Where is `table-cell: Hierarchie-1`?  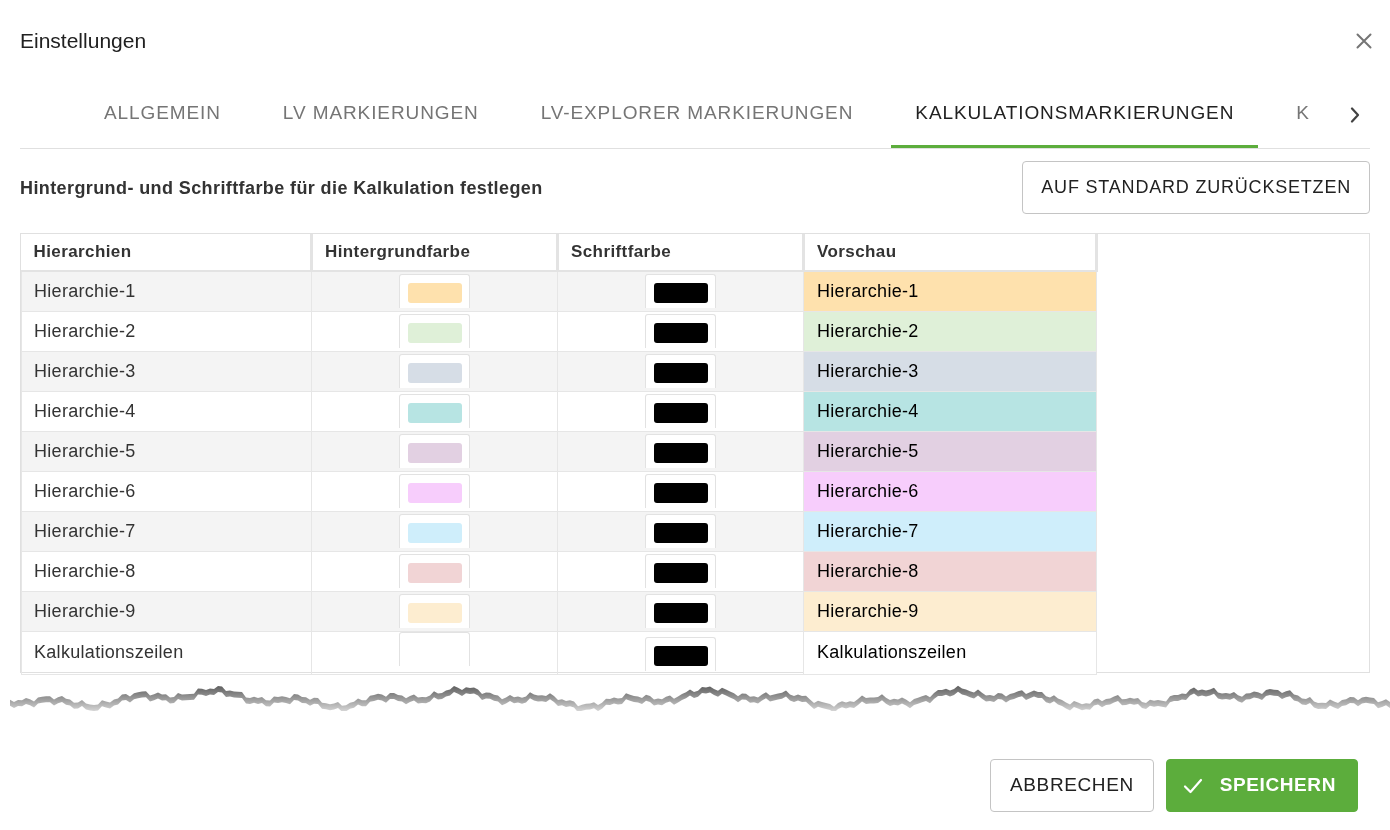 table-cell: Hierarchie-1 is located at coordinates (166, 291).